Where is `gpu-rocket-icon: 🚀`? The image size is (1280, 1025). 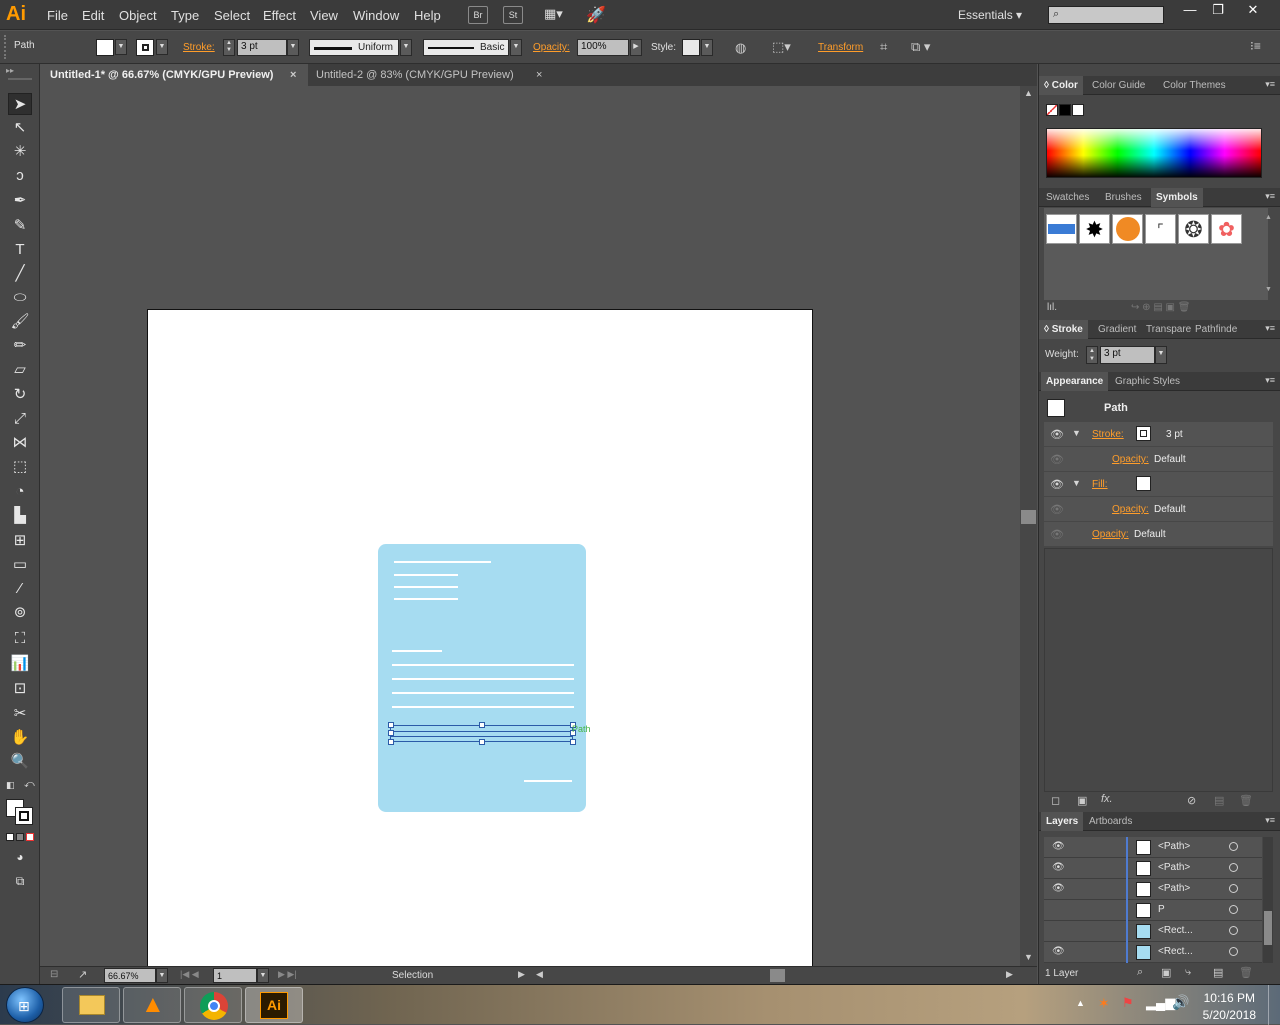 gpu-rocket-icon: 🚀 is located at coordinates (596, 15).